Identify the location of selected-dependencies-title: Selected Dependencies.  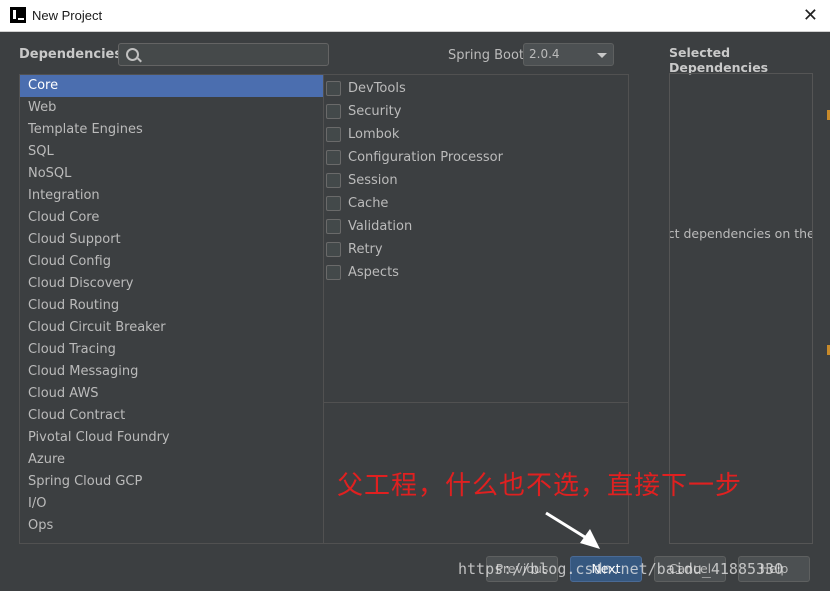
(719, 60).